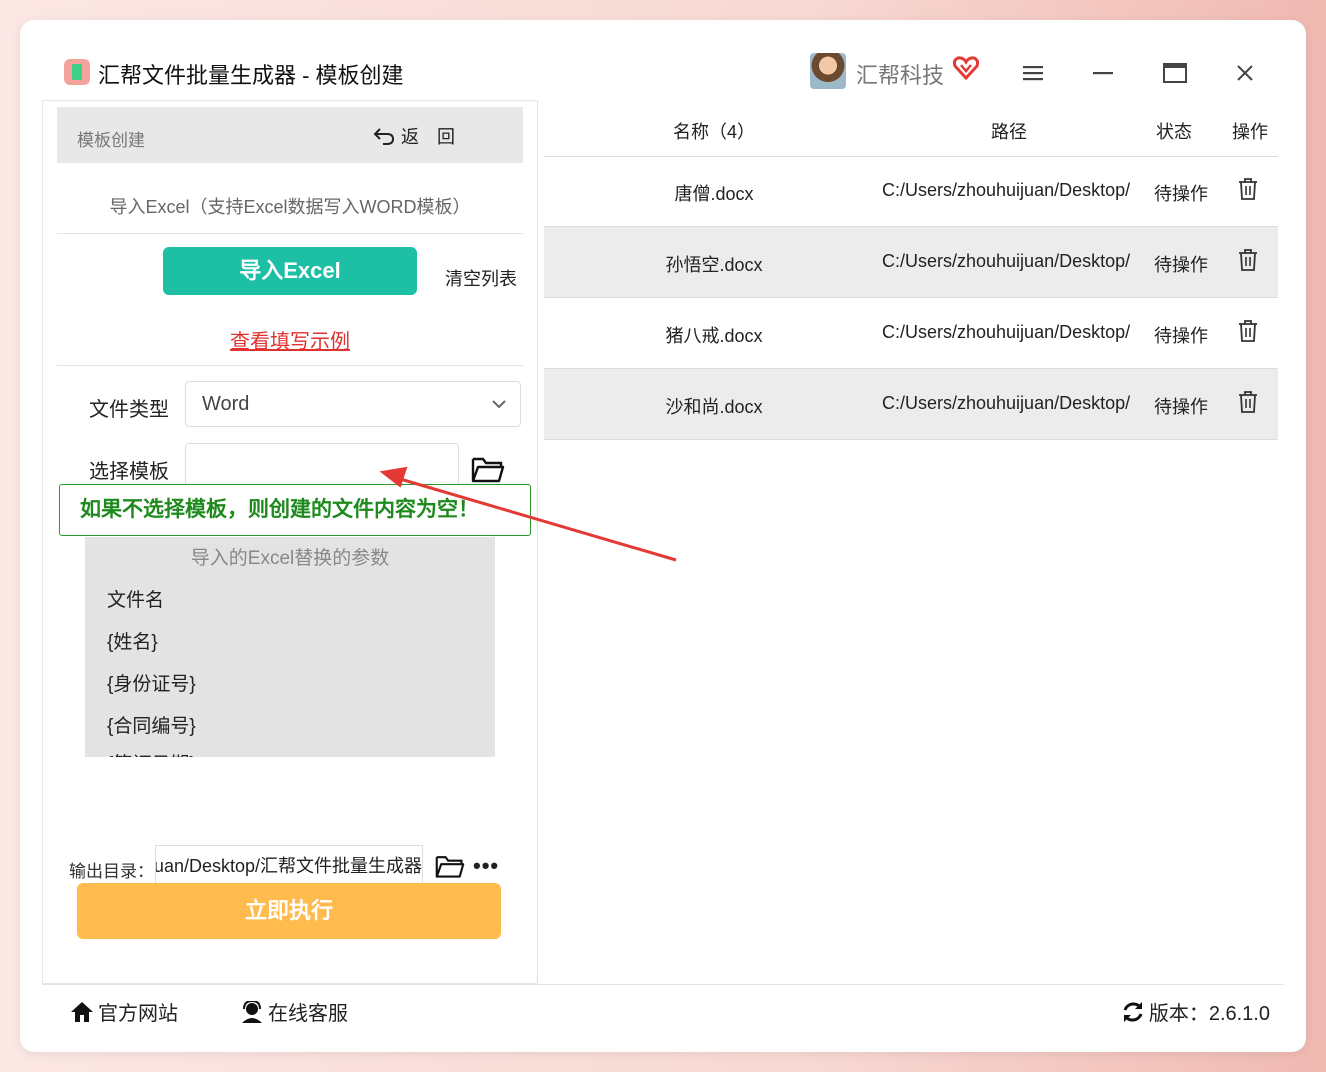 The height and width of the screenshot is (1072, 1326). I want to click on chevron-down-icon, so click(499, 404).